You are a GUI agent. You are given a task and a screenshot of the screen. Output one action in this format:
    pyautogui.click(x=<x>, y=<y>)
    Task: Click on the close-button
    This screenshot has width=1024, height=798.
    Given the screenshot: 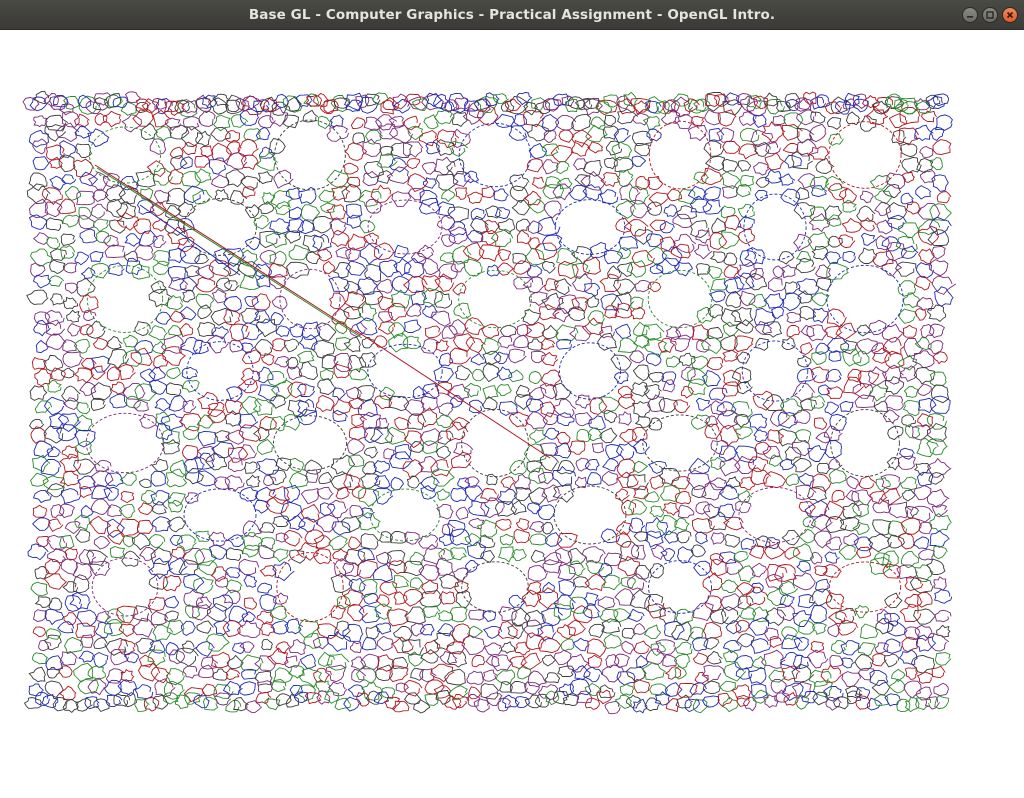 What is the action you would take?
    pyautogui.click(x=1010, y=15)
    